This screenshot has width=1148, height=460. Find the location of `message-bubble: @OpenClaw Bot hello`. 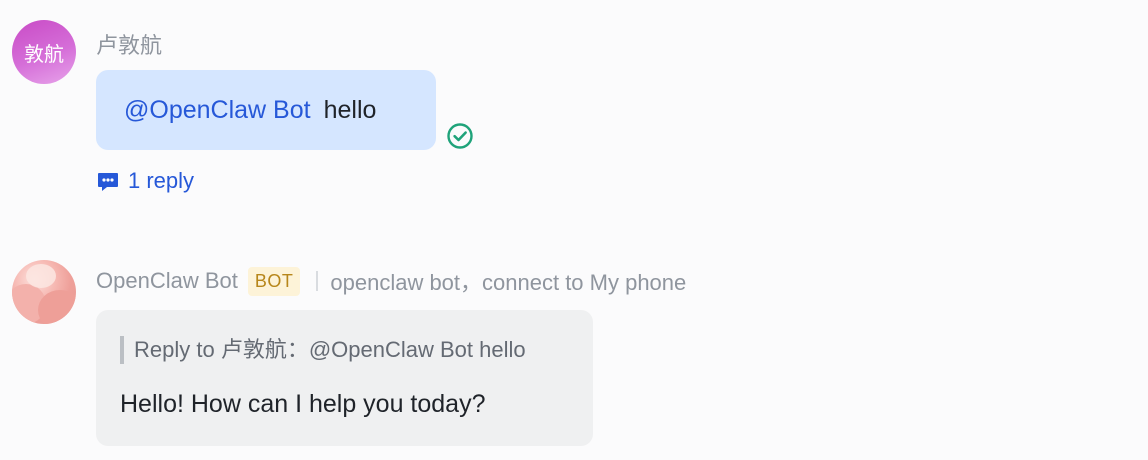

message-bubble: @OpenClaw Bot hello is located at coordinates (266, 110).